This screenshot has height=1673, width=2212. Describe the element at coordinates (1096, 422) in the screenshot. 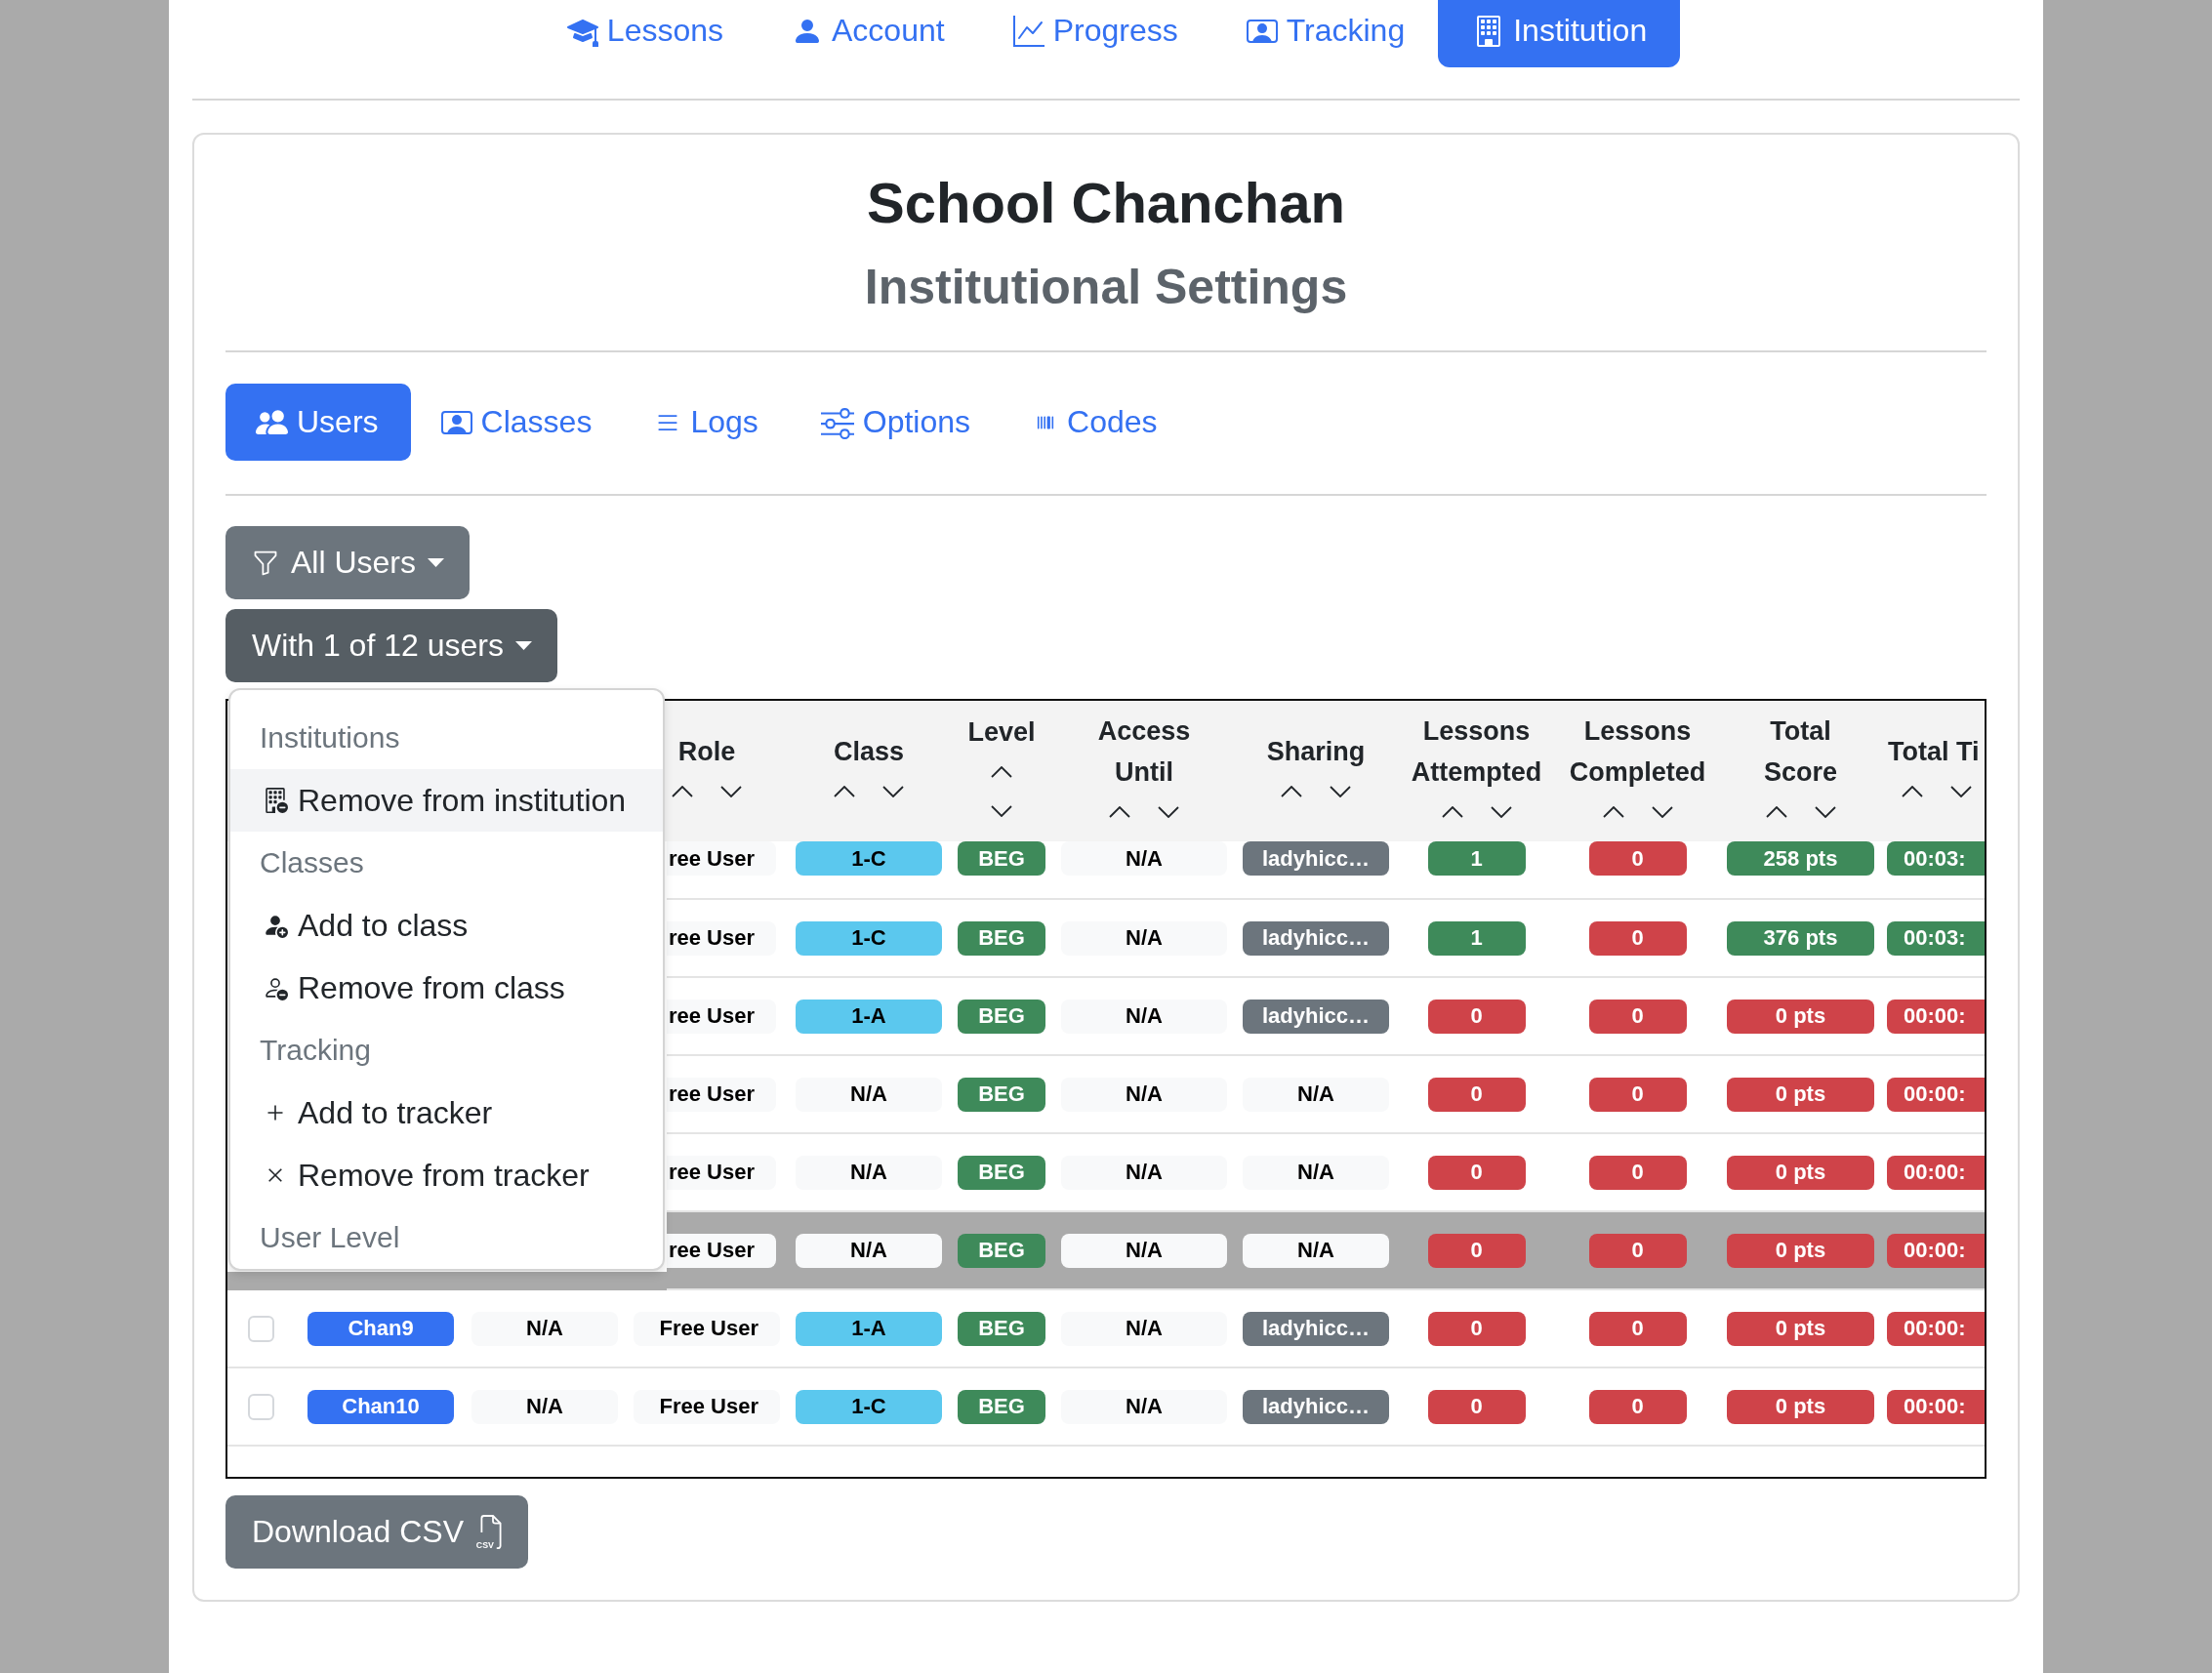

I see `tab: Codes` at that location.